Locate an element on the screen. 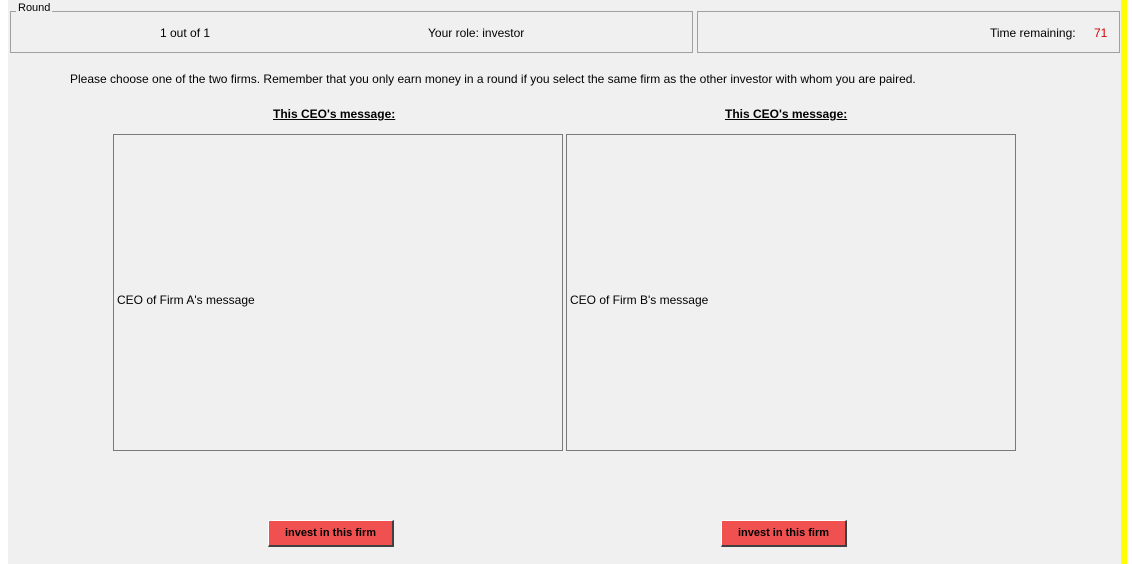 The image size is (1132, 564). firm-b-message-text: CEO of Firm B's message is located at coordinates (639, 300).